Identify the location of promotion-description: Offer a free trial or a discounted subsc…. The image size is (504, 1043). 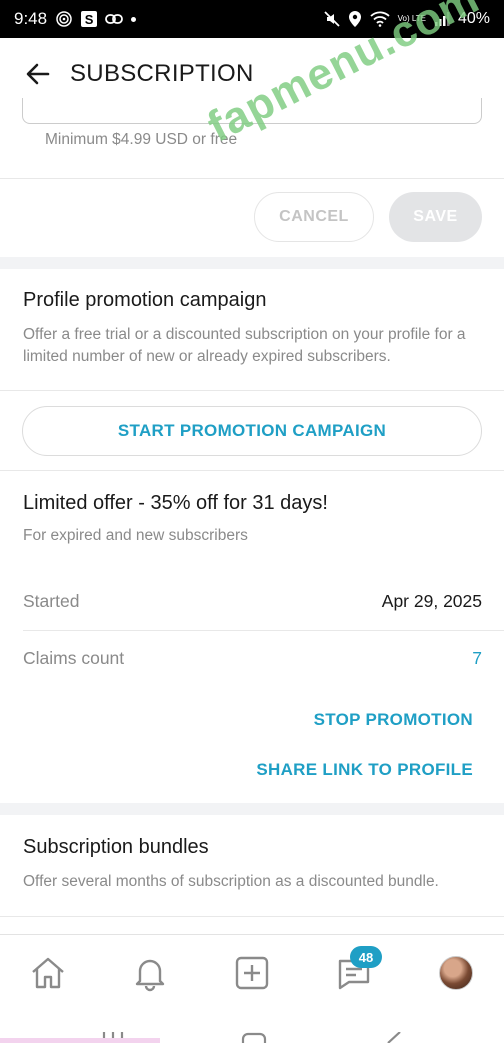
(244, 345).